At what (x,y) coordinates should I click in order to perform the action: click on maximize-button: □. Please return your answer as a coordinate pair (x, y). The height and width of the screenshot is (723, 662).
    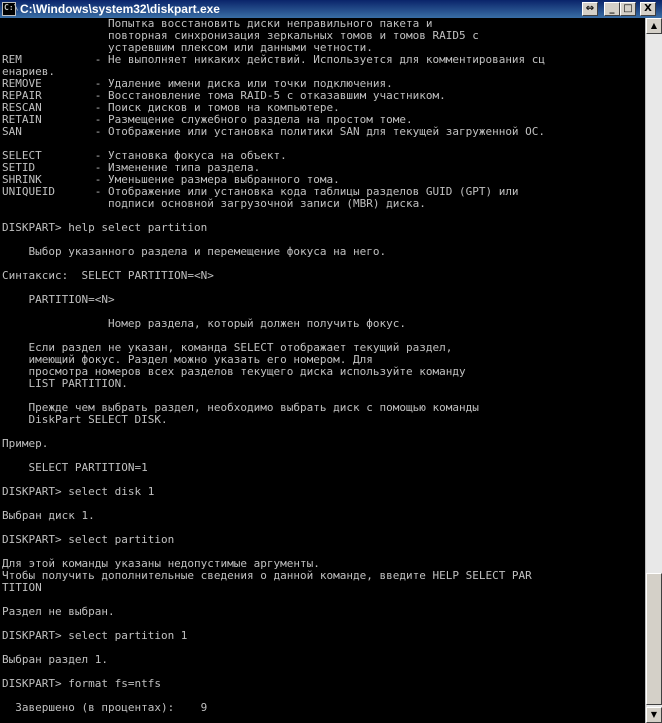
    Looking at the image, I should click on (628, 9).